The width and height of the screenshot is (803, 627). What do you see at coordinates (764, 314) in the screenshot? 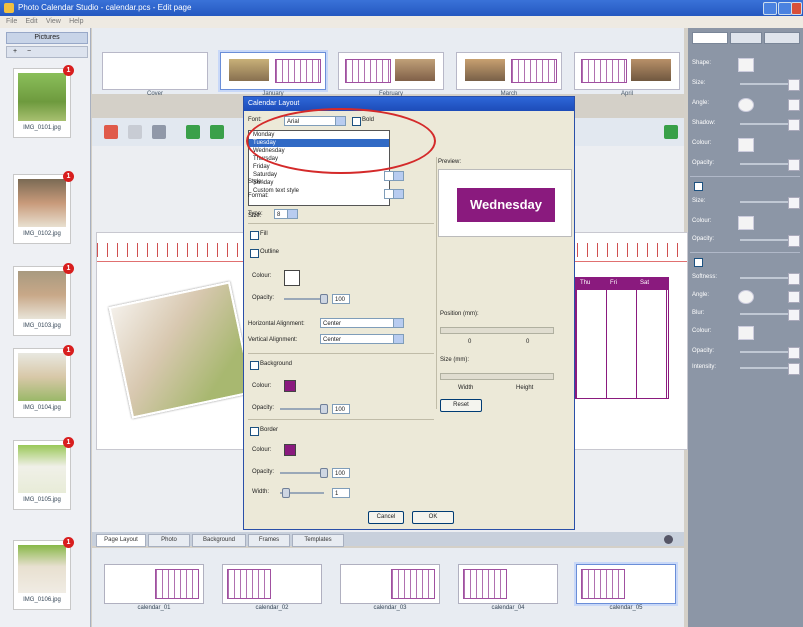
I see `blur-slider` at bounding box center [764, 314].